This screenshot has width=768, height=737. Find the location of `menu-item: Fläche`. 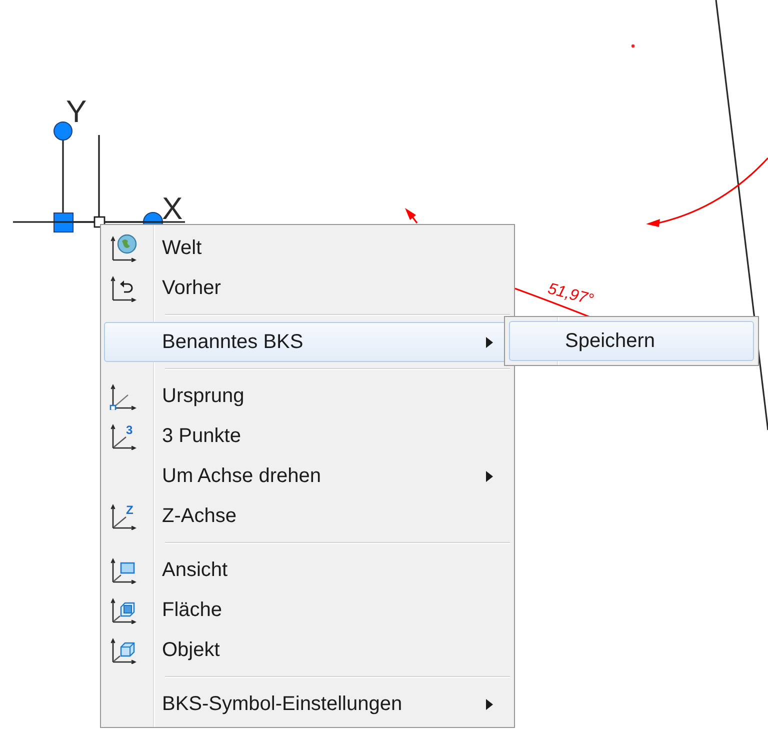

menu-item: Fläche is located at coordinates (307, 610).